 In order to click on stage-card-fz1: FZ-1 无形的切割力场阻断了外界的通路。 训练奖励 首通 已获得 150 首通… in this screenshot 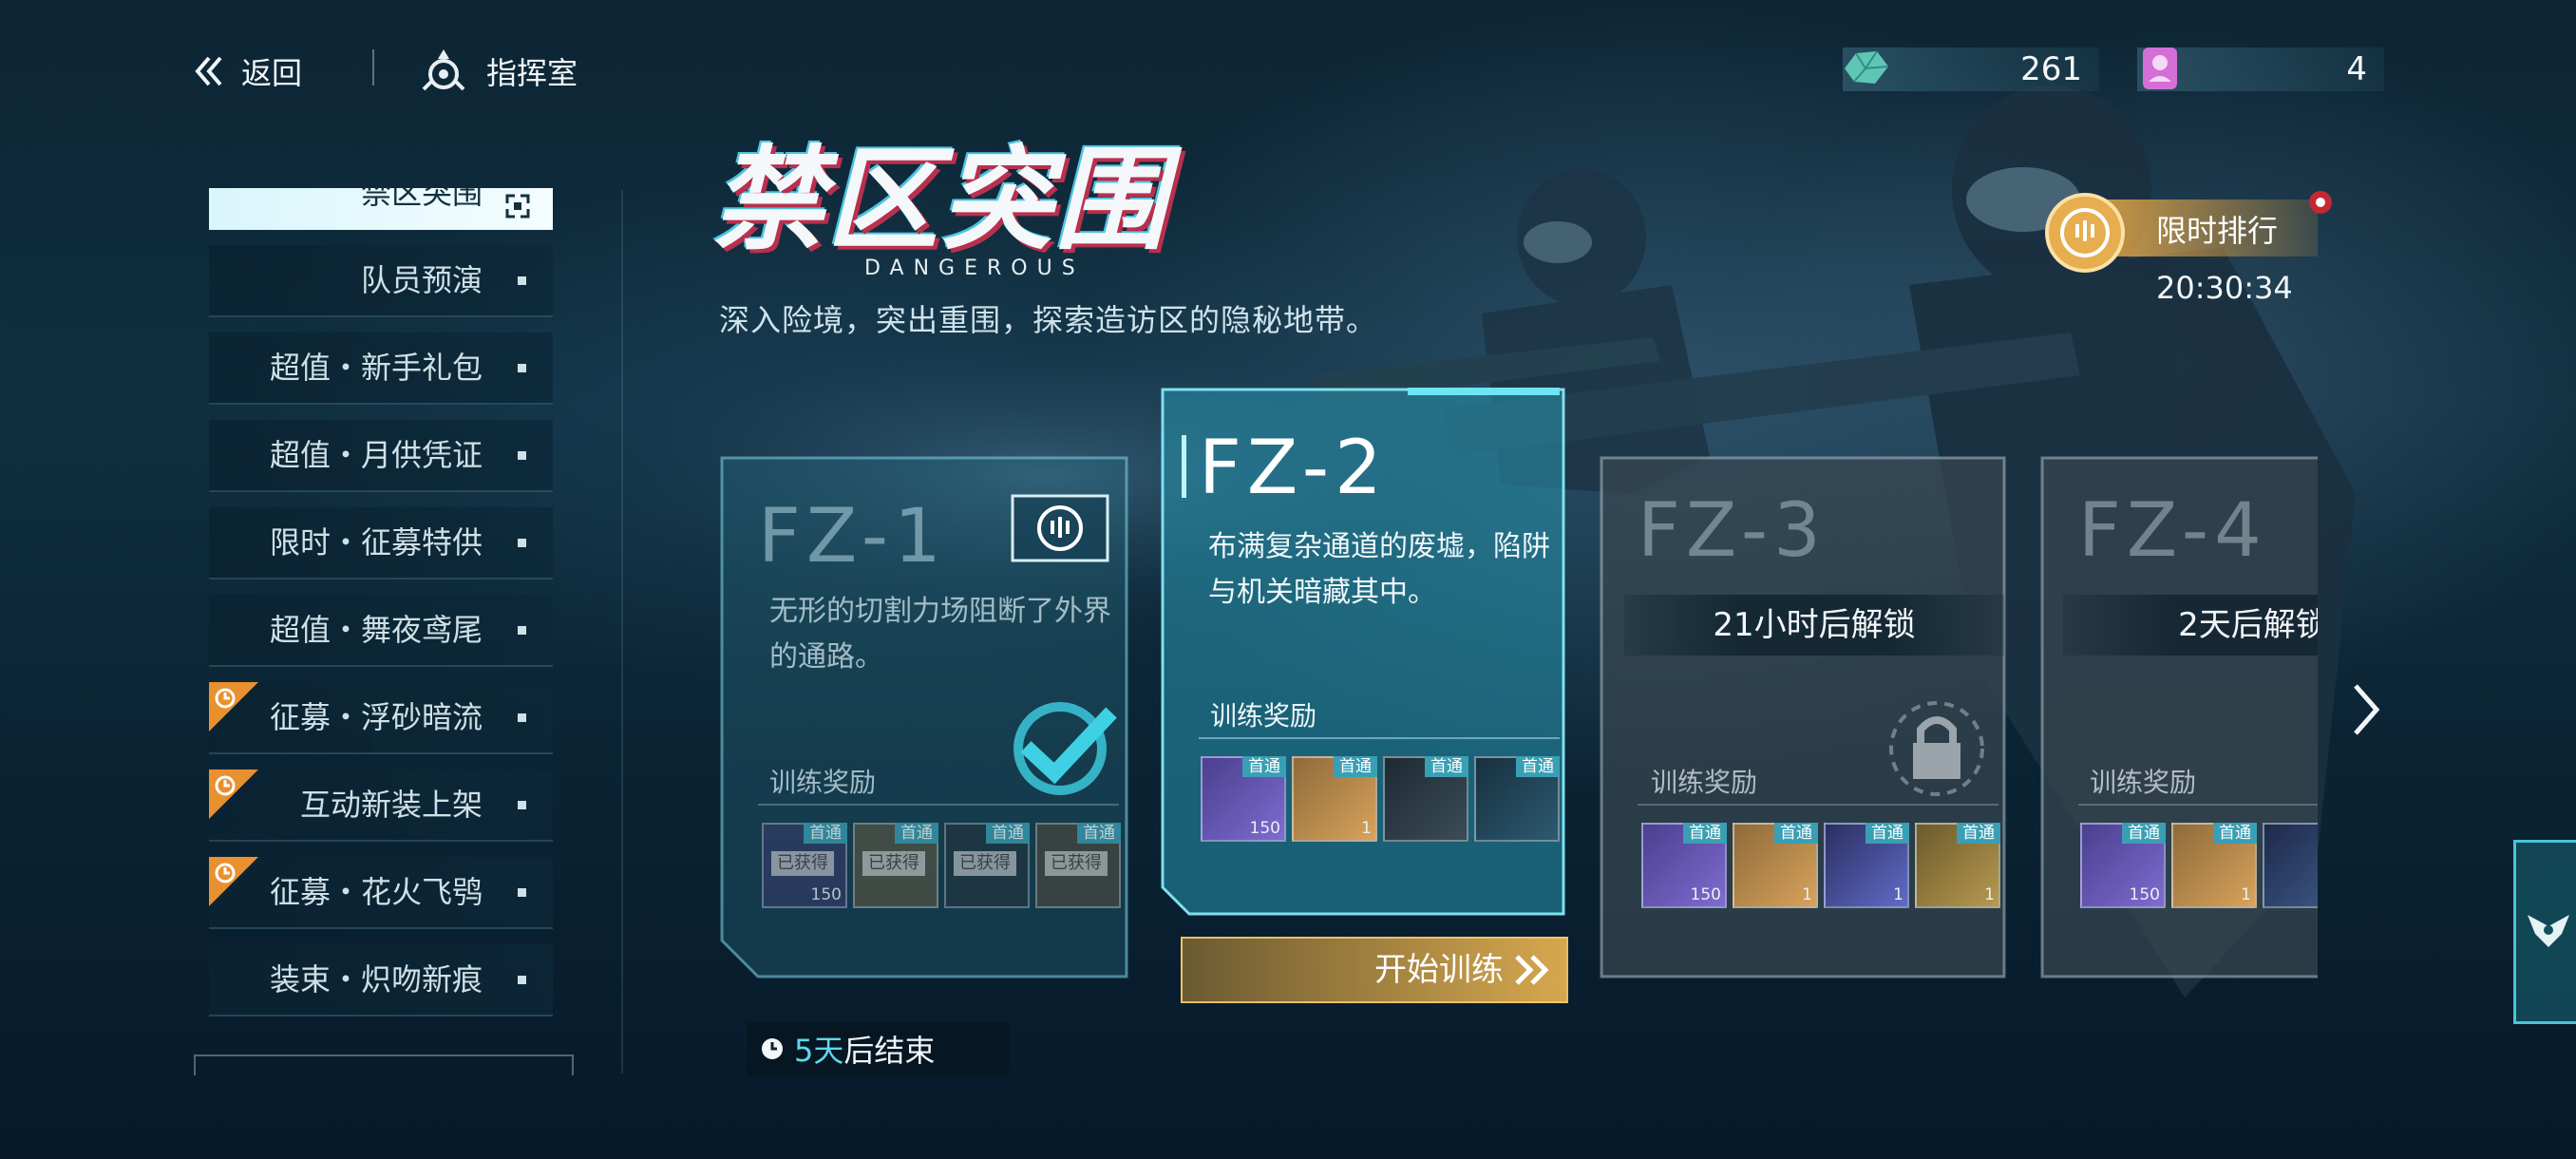, I will do `click(924, 717)`.